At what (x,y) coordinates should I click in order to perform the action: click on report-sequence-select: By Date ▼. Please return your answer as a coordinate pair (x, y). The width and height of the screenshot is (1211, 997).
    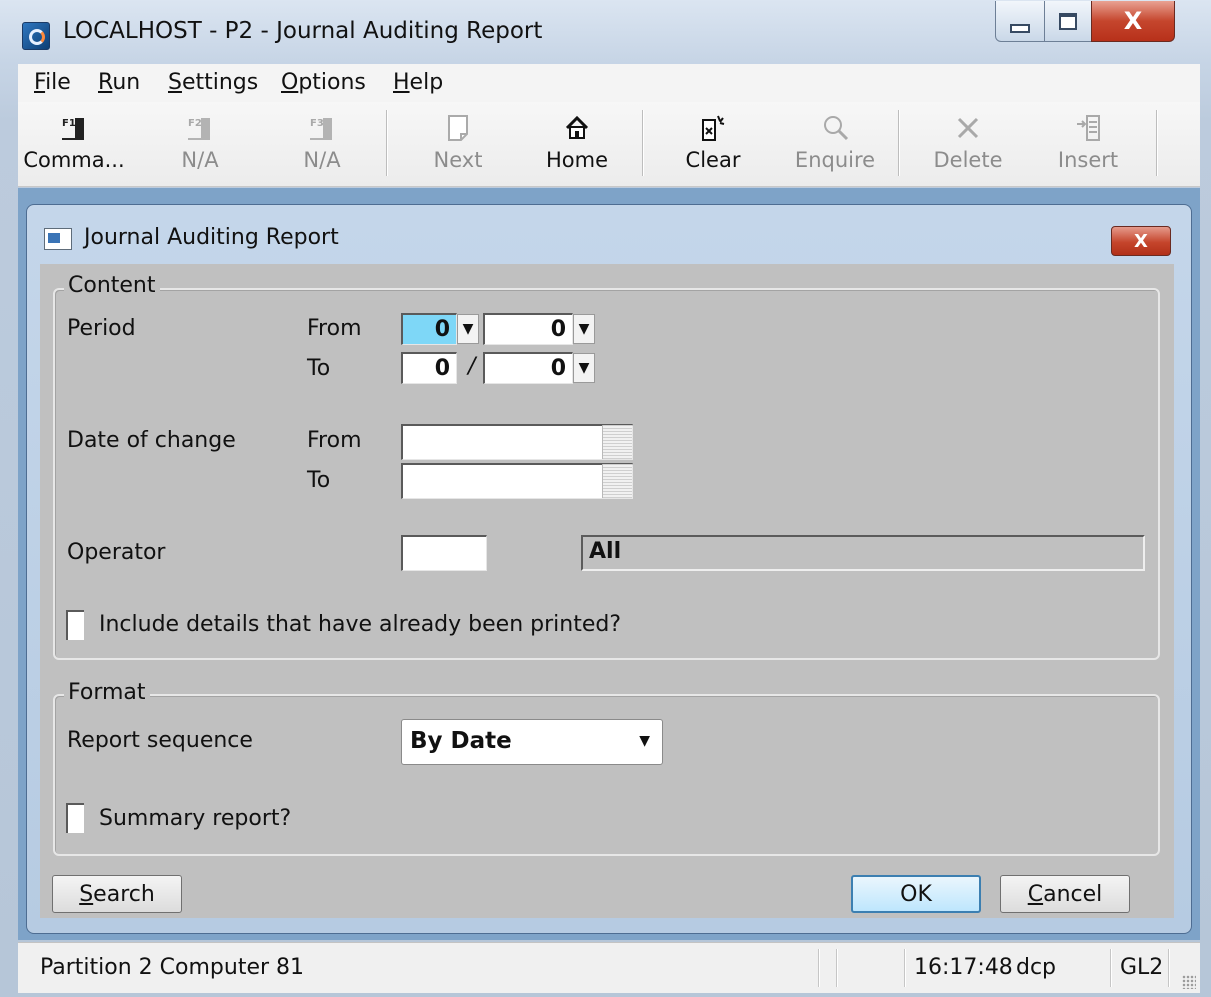
    Looking at the image, I should click on (532, 742).